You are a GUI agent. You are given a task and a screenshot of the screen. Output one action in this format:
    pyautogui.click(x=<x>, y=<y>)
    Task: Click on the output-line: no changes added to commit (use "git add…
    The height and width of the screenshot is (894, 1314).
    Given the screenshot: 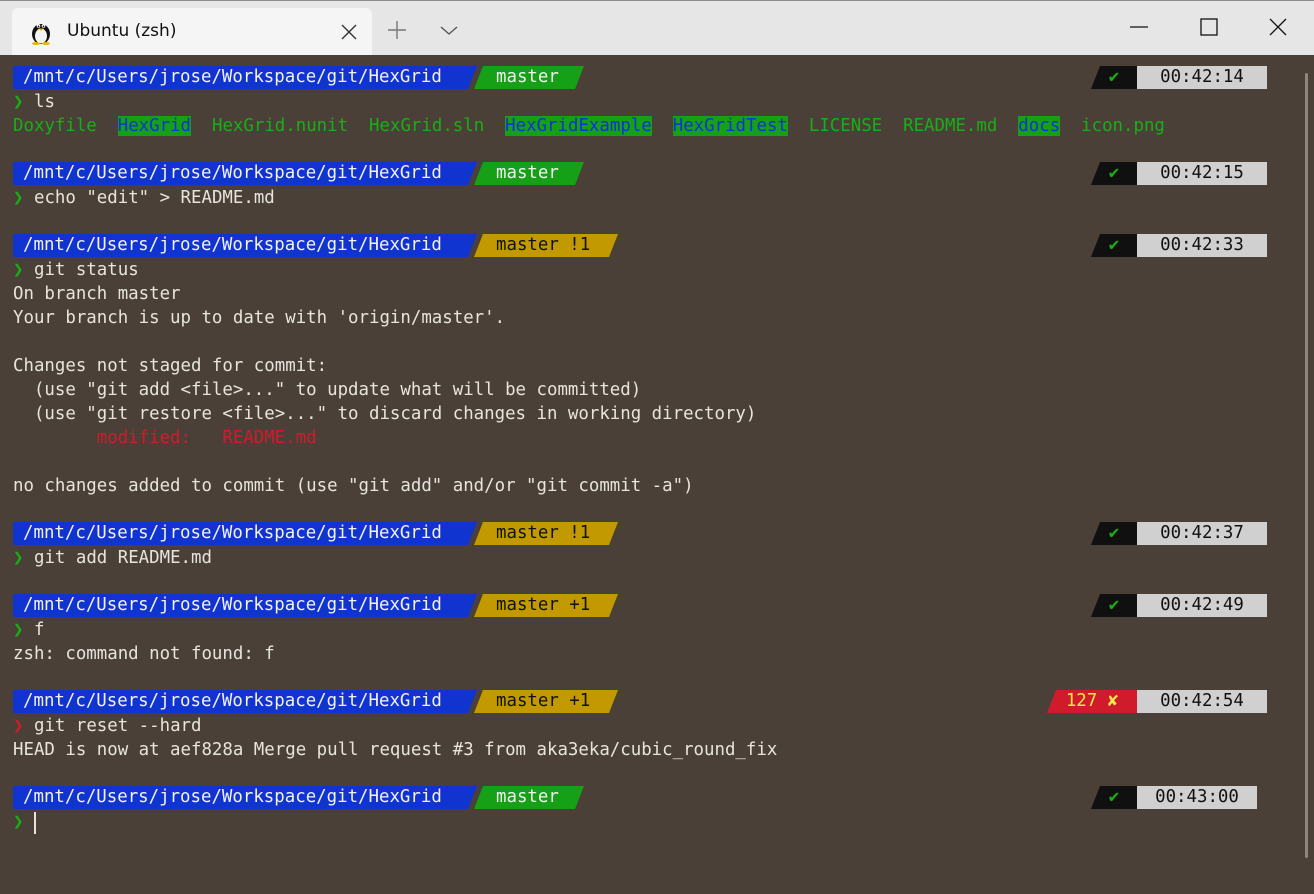 What is the action you would take?
    pyautogui.click(x=353, y=486)
    